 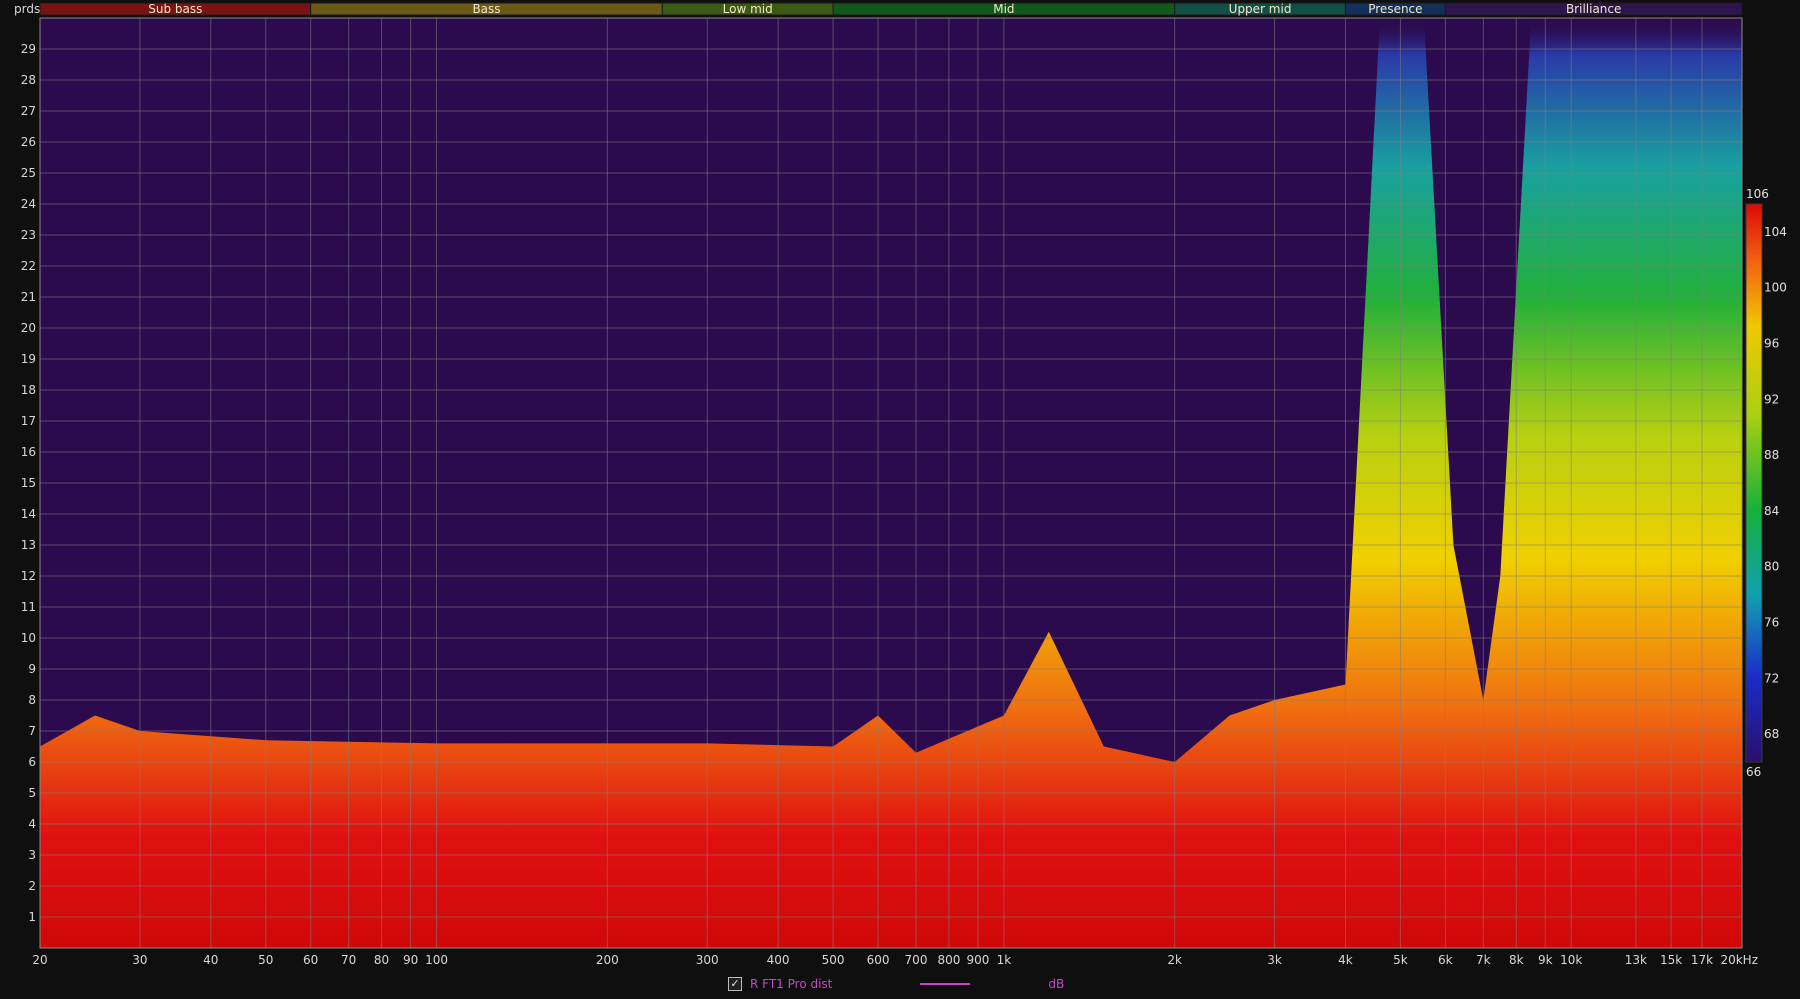 I want to click on y-tick-label-23: 24, so click(x=28, y=204).